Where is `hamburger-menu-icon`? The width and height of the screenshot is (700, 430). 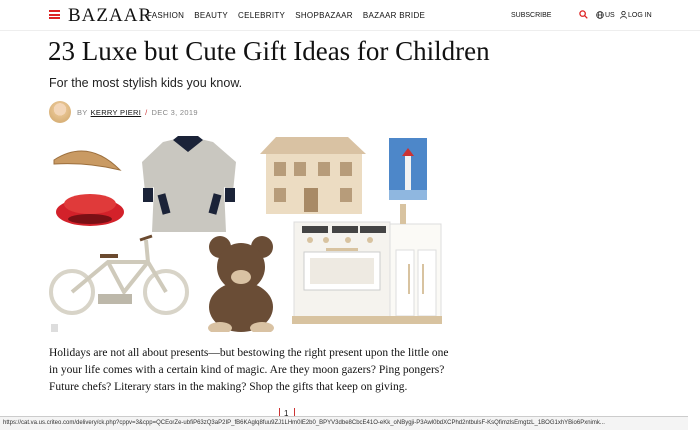
hamburger-menu-icon is located at coordinates (54, 14).